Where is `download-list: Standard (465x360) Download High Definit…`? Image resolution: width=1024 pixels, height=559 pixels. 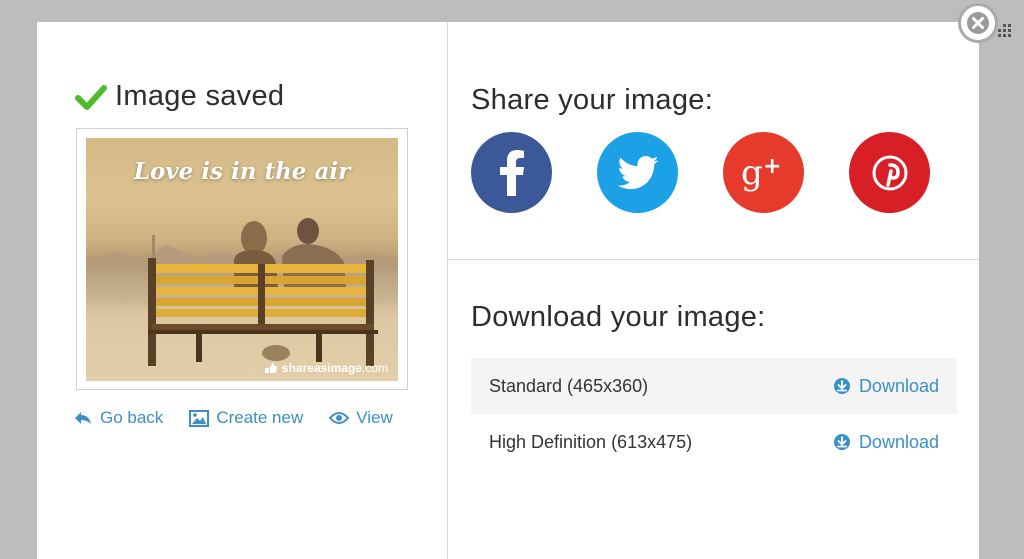
download-list: Standard (465x360) Download High Definit… is located at coordinates (714, 414).